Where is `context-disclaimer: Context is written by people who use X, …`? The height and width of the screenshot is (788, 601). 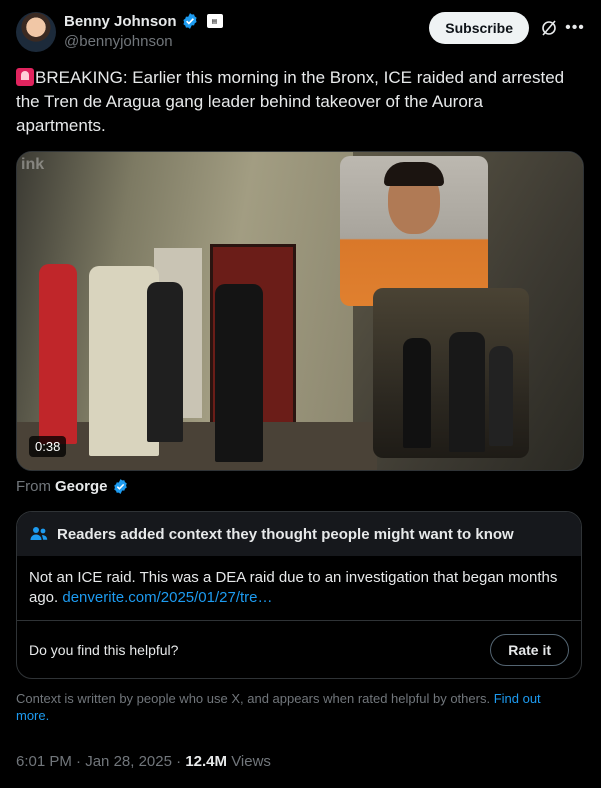 context-disclaimer: Context is written by people who use X, … is located at coordinates (296, 707).